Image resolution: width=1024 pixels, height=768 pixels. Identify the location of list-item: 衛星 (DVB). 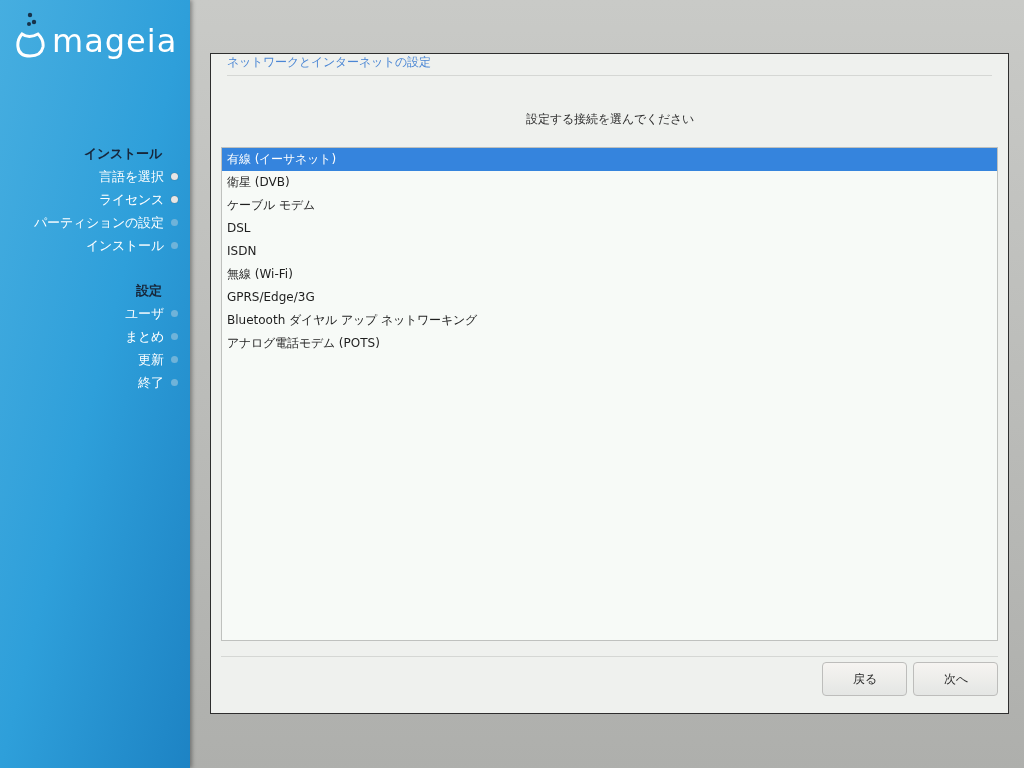
(609, 182).